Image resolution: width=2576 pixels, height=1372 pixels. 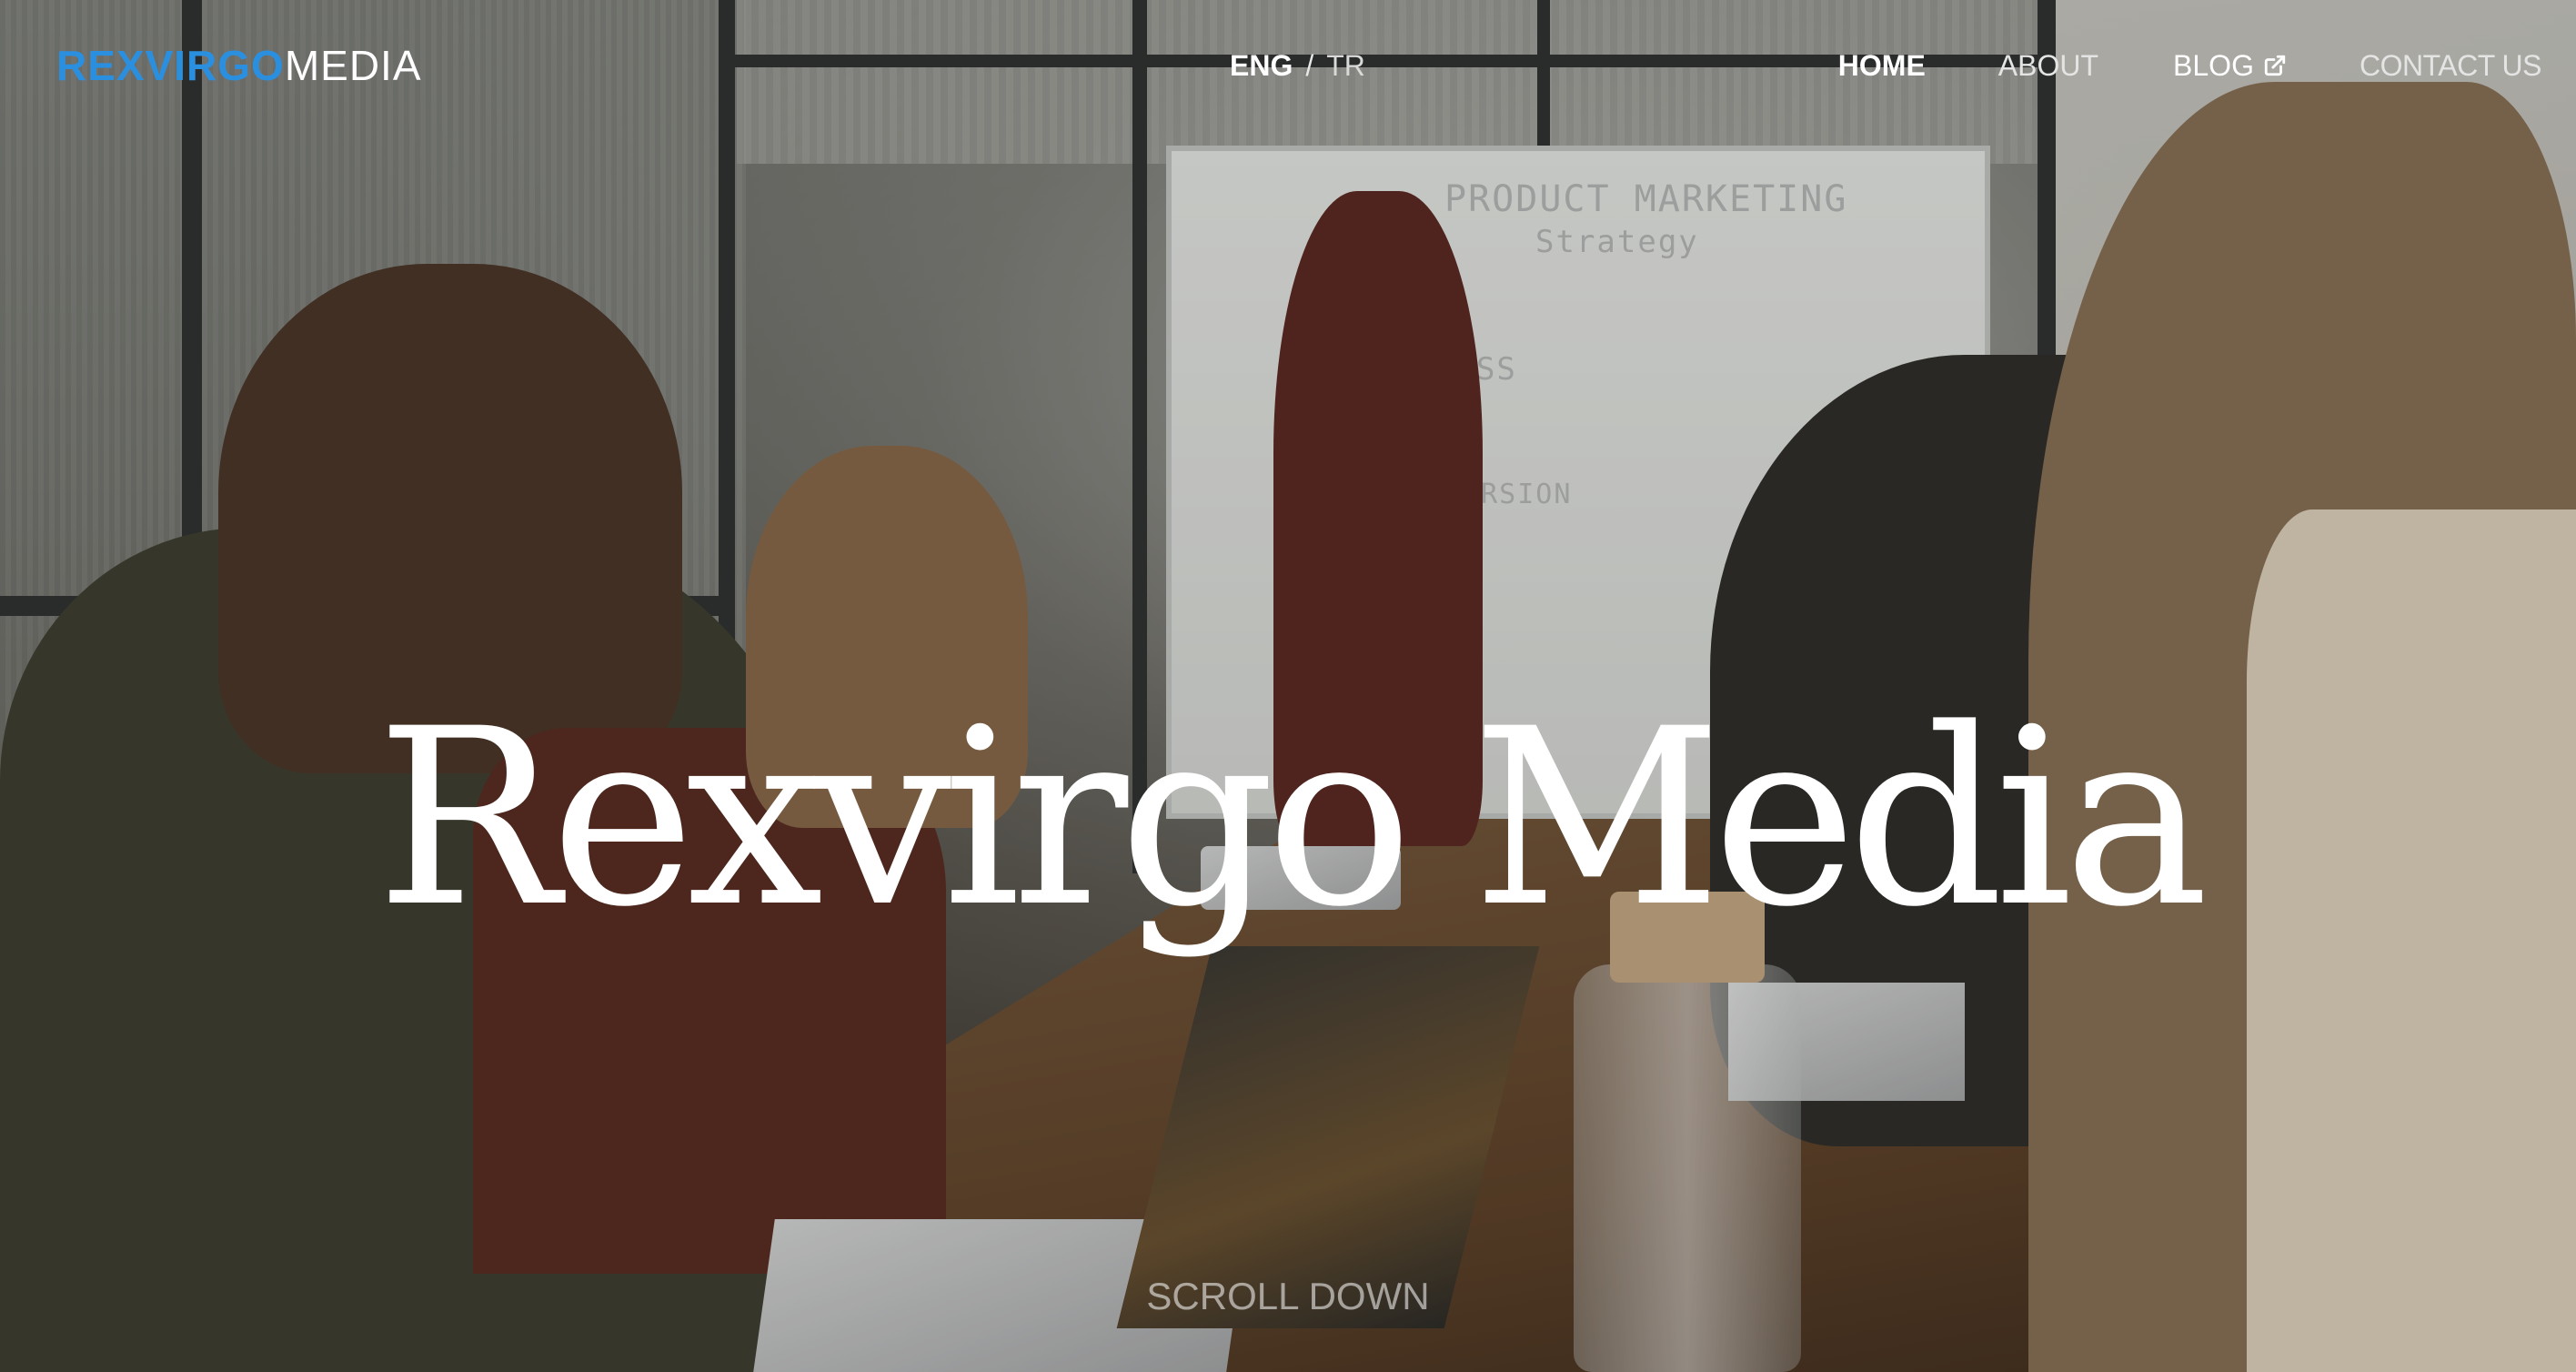 I want to click on language-tr: TR, so click(x=1345, y=66).